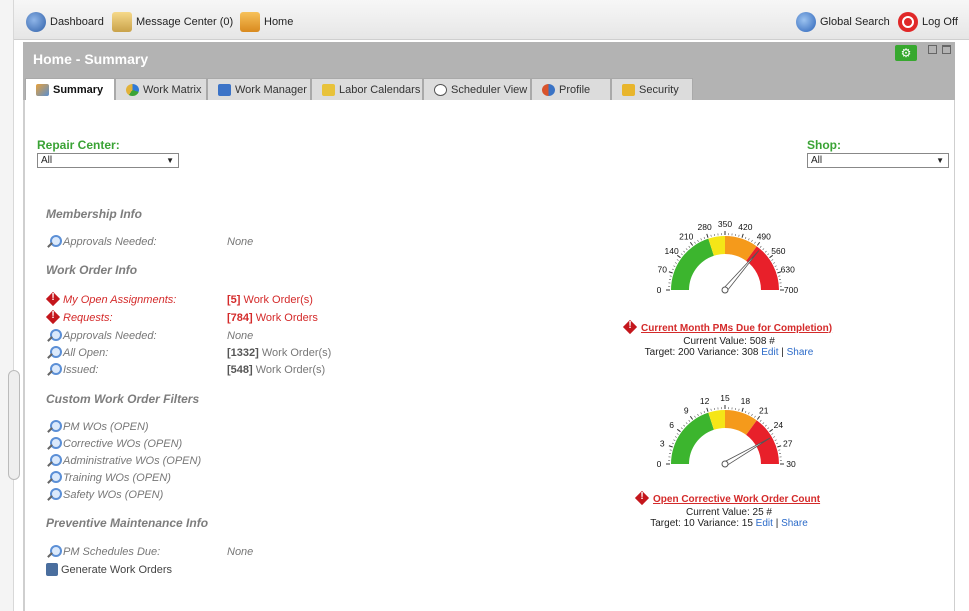 The height and width of the screenshot is (611, 969). I want to click on all-open-text: Work Order(s), so click(295, 353).